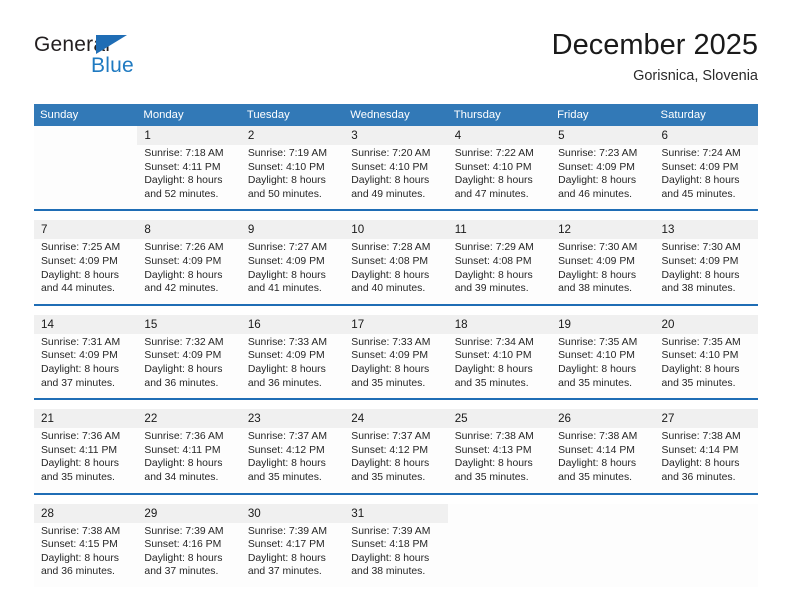 This screenshot has height=612, width=792. What do you see at coordinates (114, 57) in the screenshot?
I see `general-blue-logo: General Blue` at bounding box center [114, 57].